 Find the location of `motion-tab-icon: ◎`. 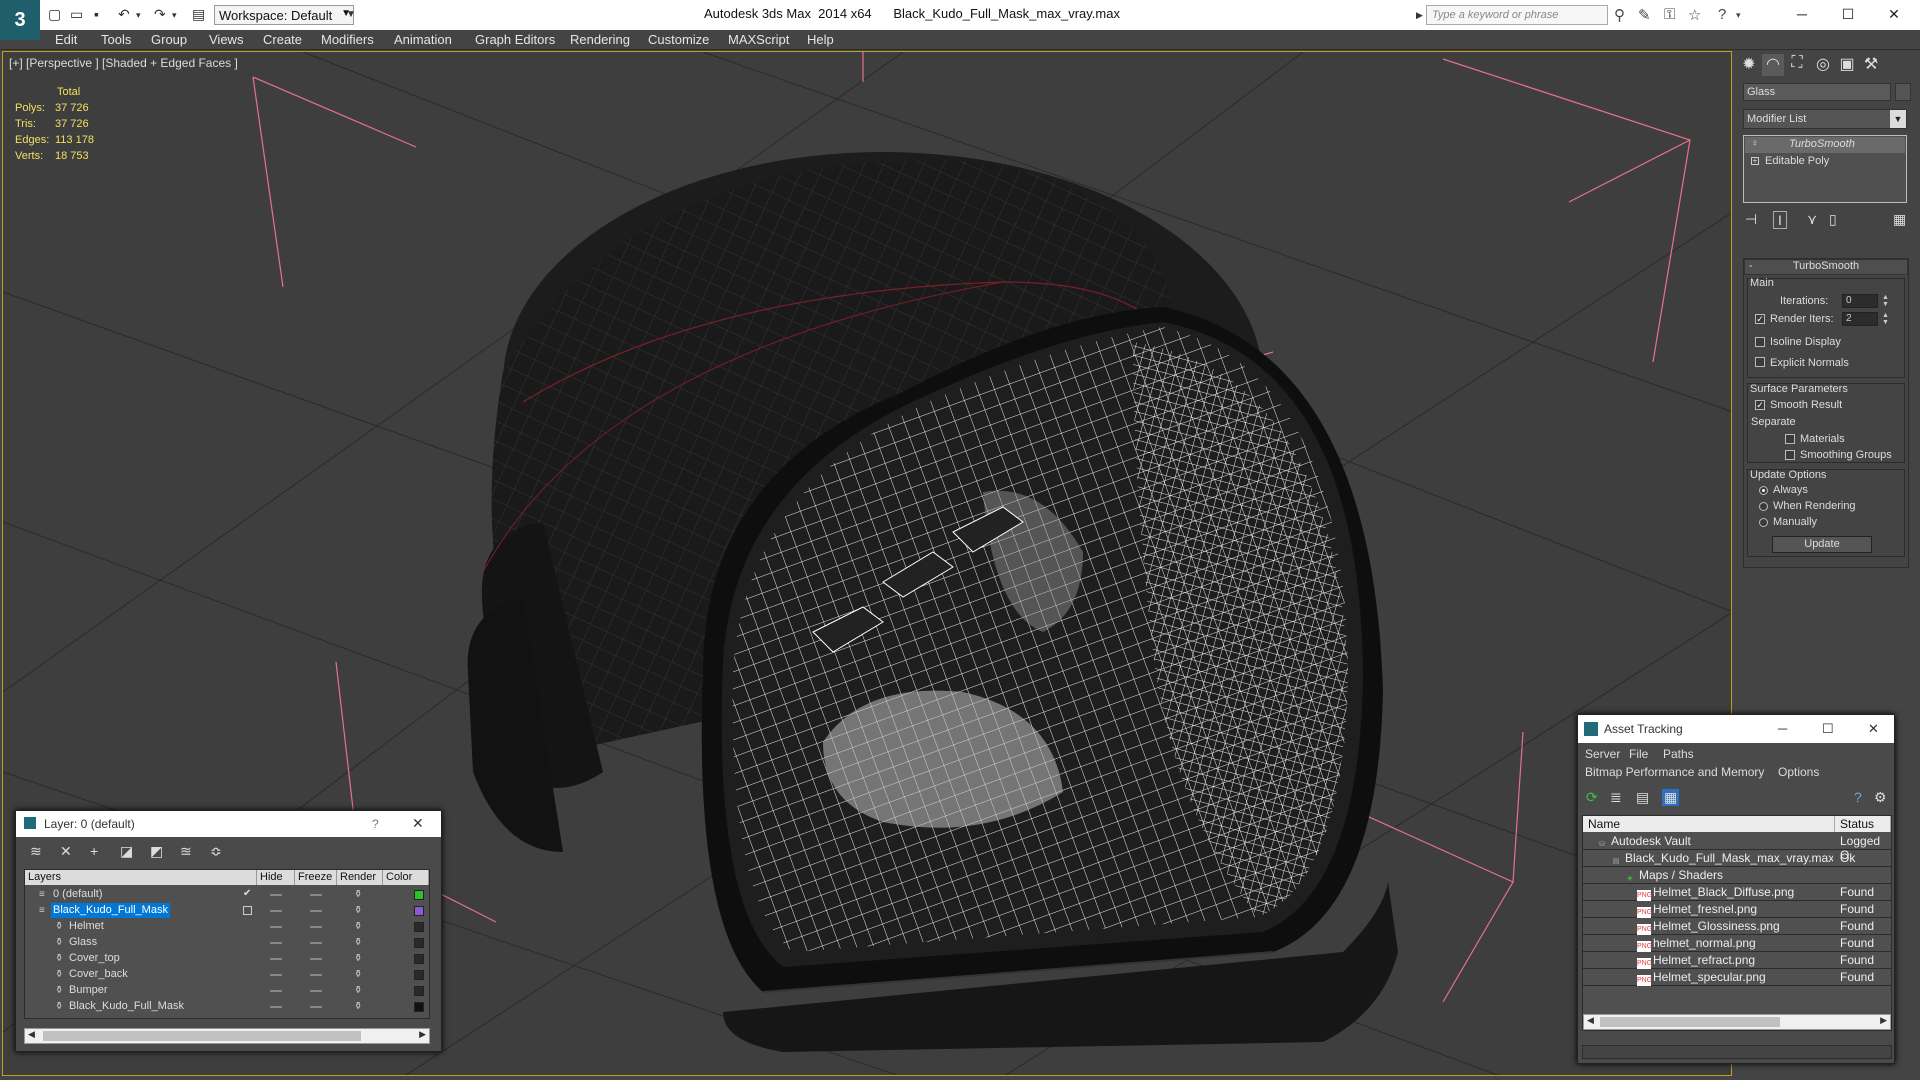

motion-tab-icon: ◎ is located at coordinates (1823, 65).